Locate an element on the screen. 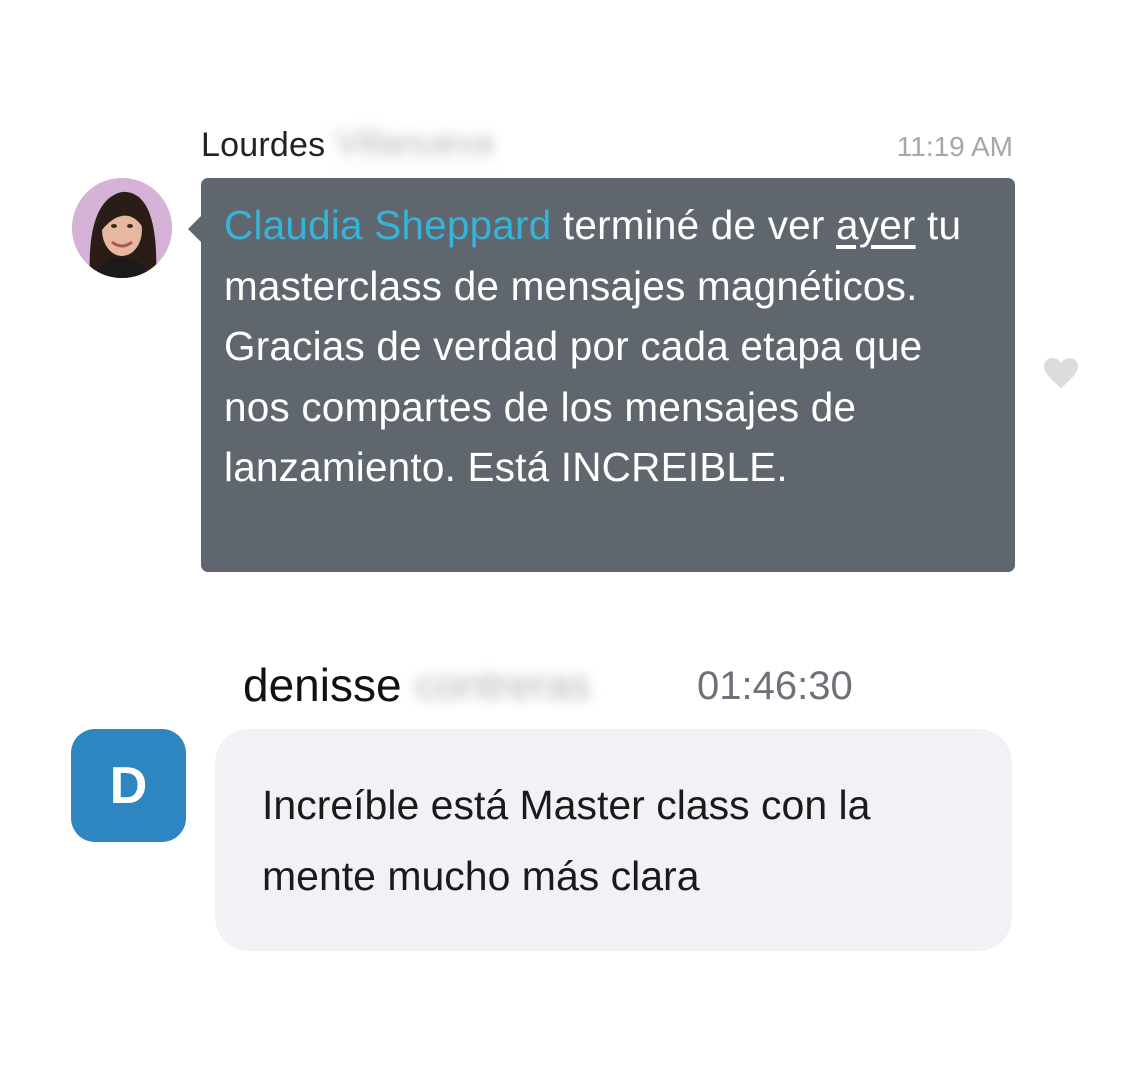  message-1-timestamp: 11:19 AM is located at coordinates (954, 146).